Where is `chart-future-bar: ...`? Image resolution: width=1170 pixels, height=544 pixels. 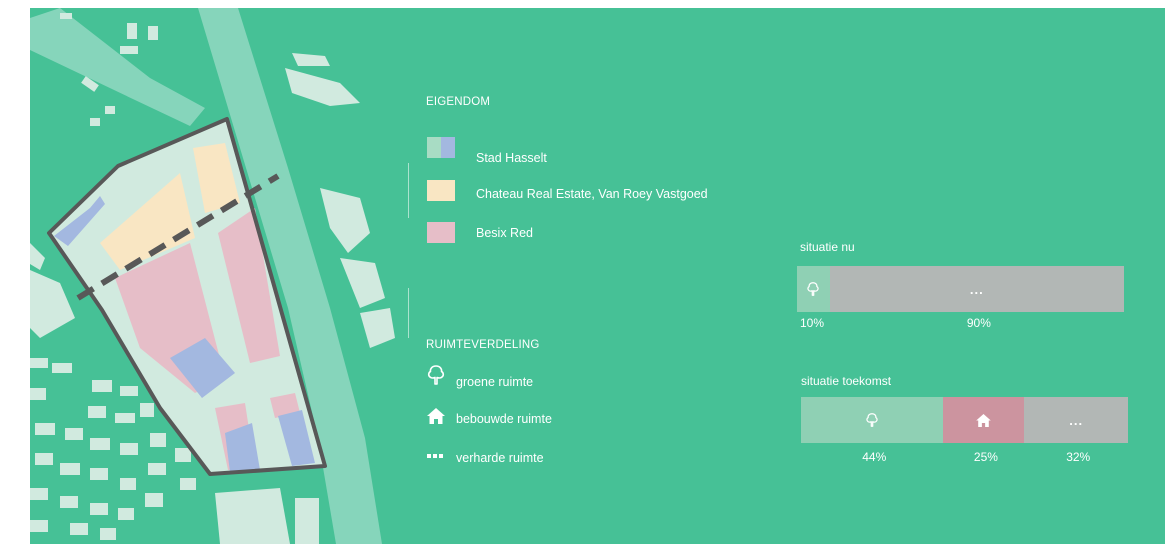
chart-future-bar: ... is located at coordinates (964, 420).